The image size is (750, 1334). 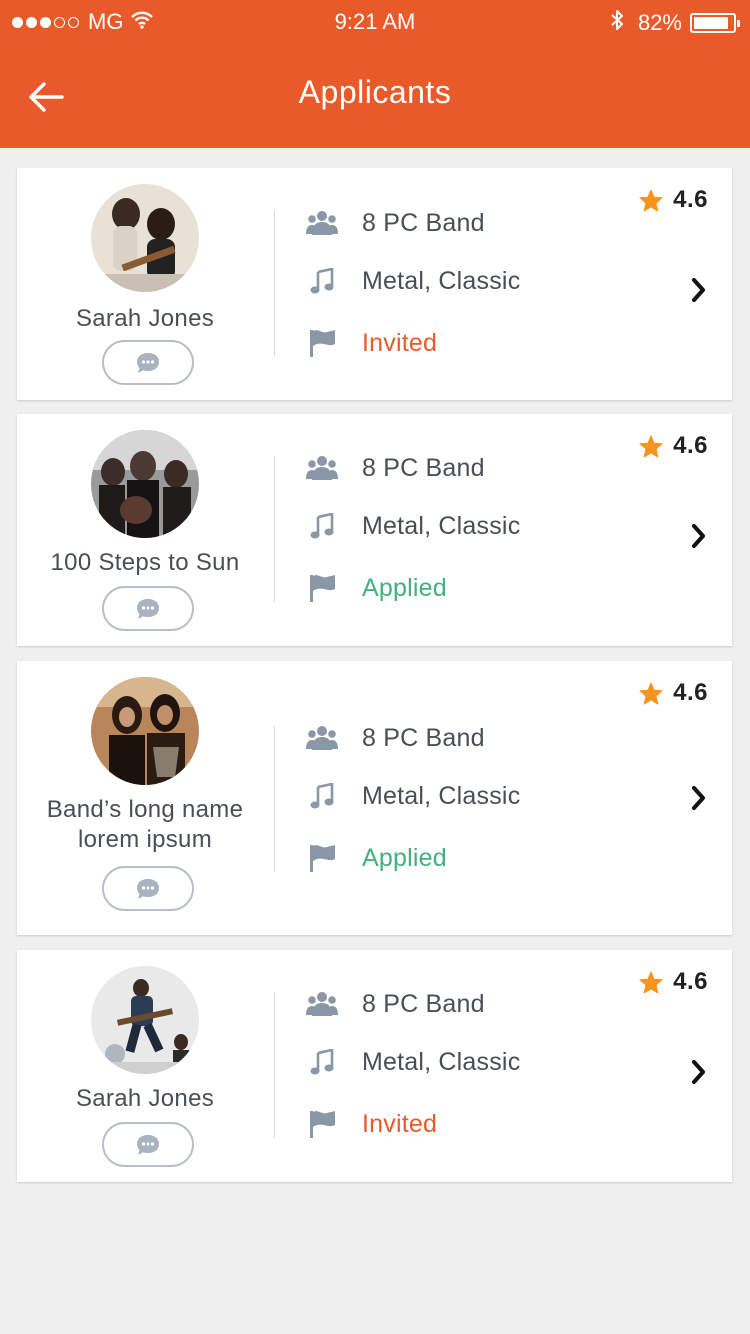 What do you see at coordinates (375, 92) in the screenshot?
I see `page-title: Applicants` at bounding box center [375, 92].